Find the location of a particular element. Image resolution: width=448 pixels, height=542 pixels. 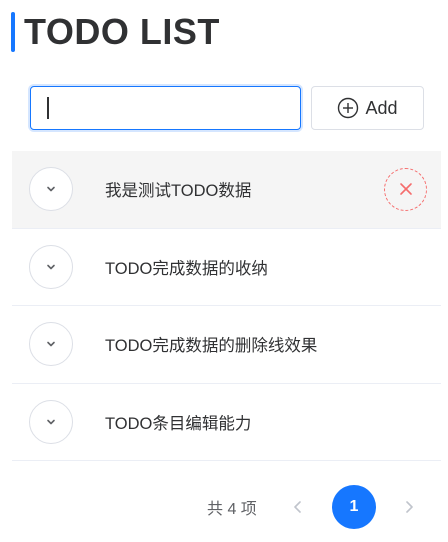

title-accent-bar is located at coordinates (13, 32).